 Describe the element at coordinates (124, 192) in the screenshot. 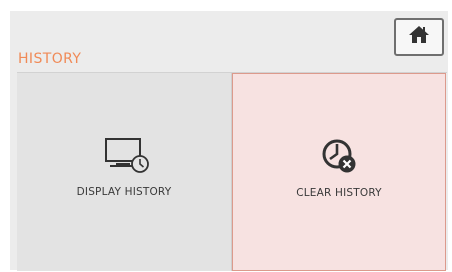

I see `display-history-label: DISPLAY HISTORY` at that location.